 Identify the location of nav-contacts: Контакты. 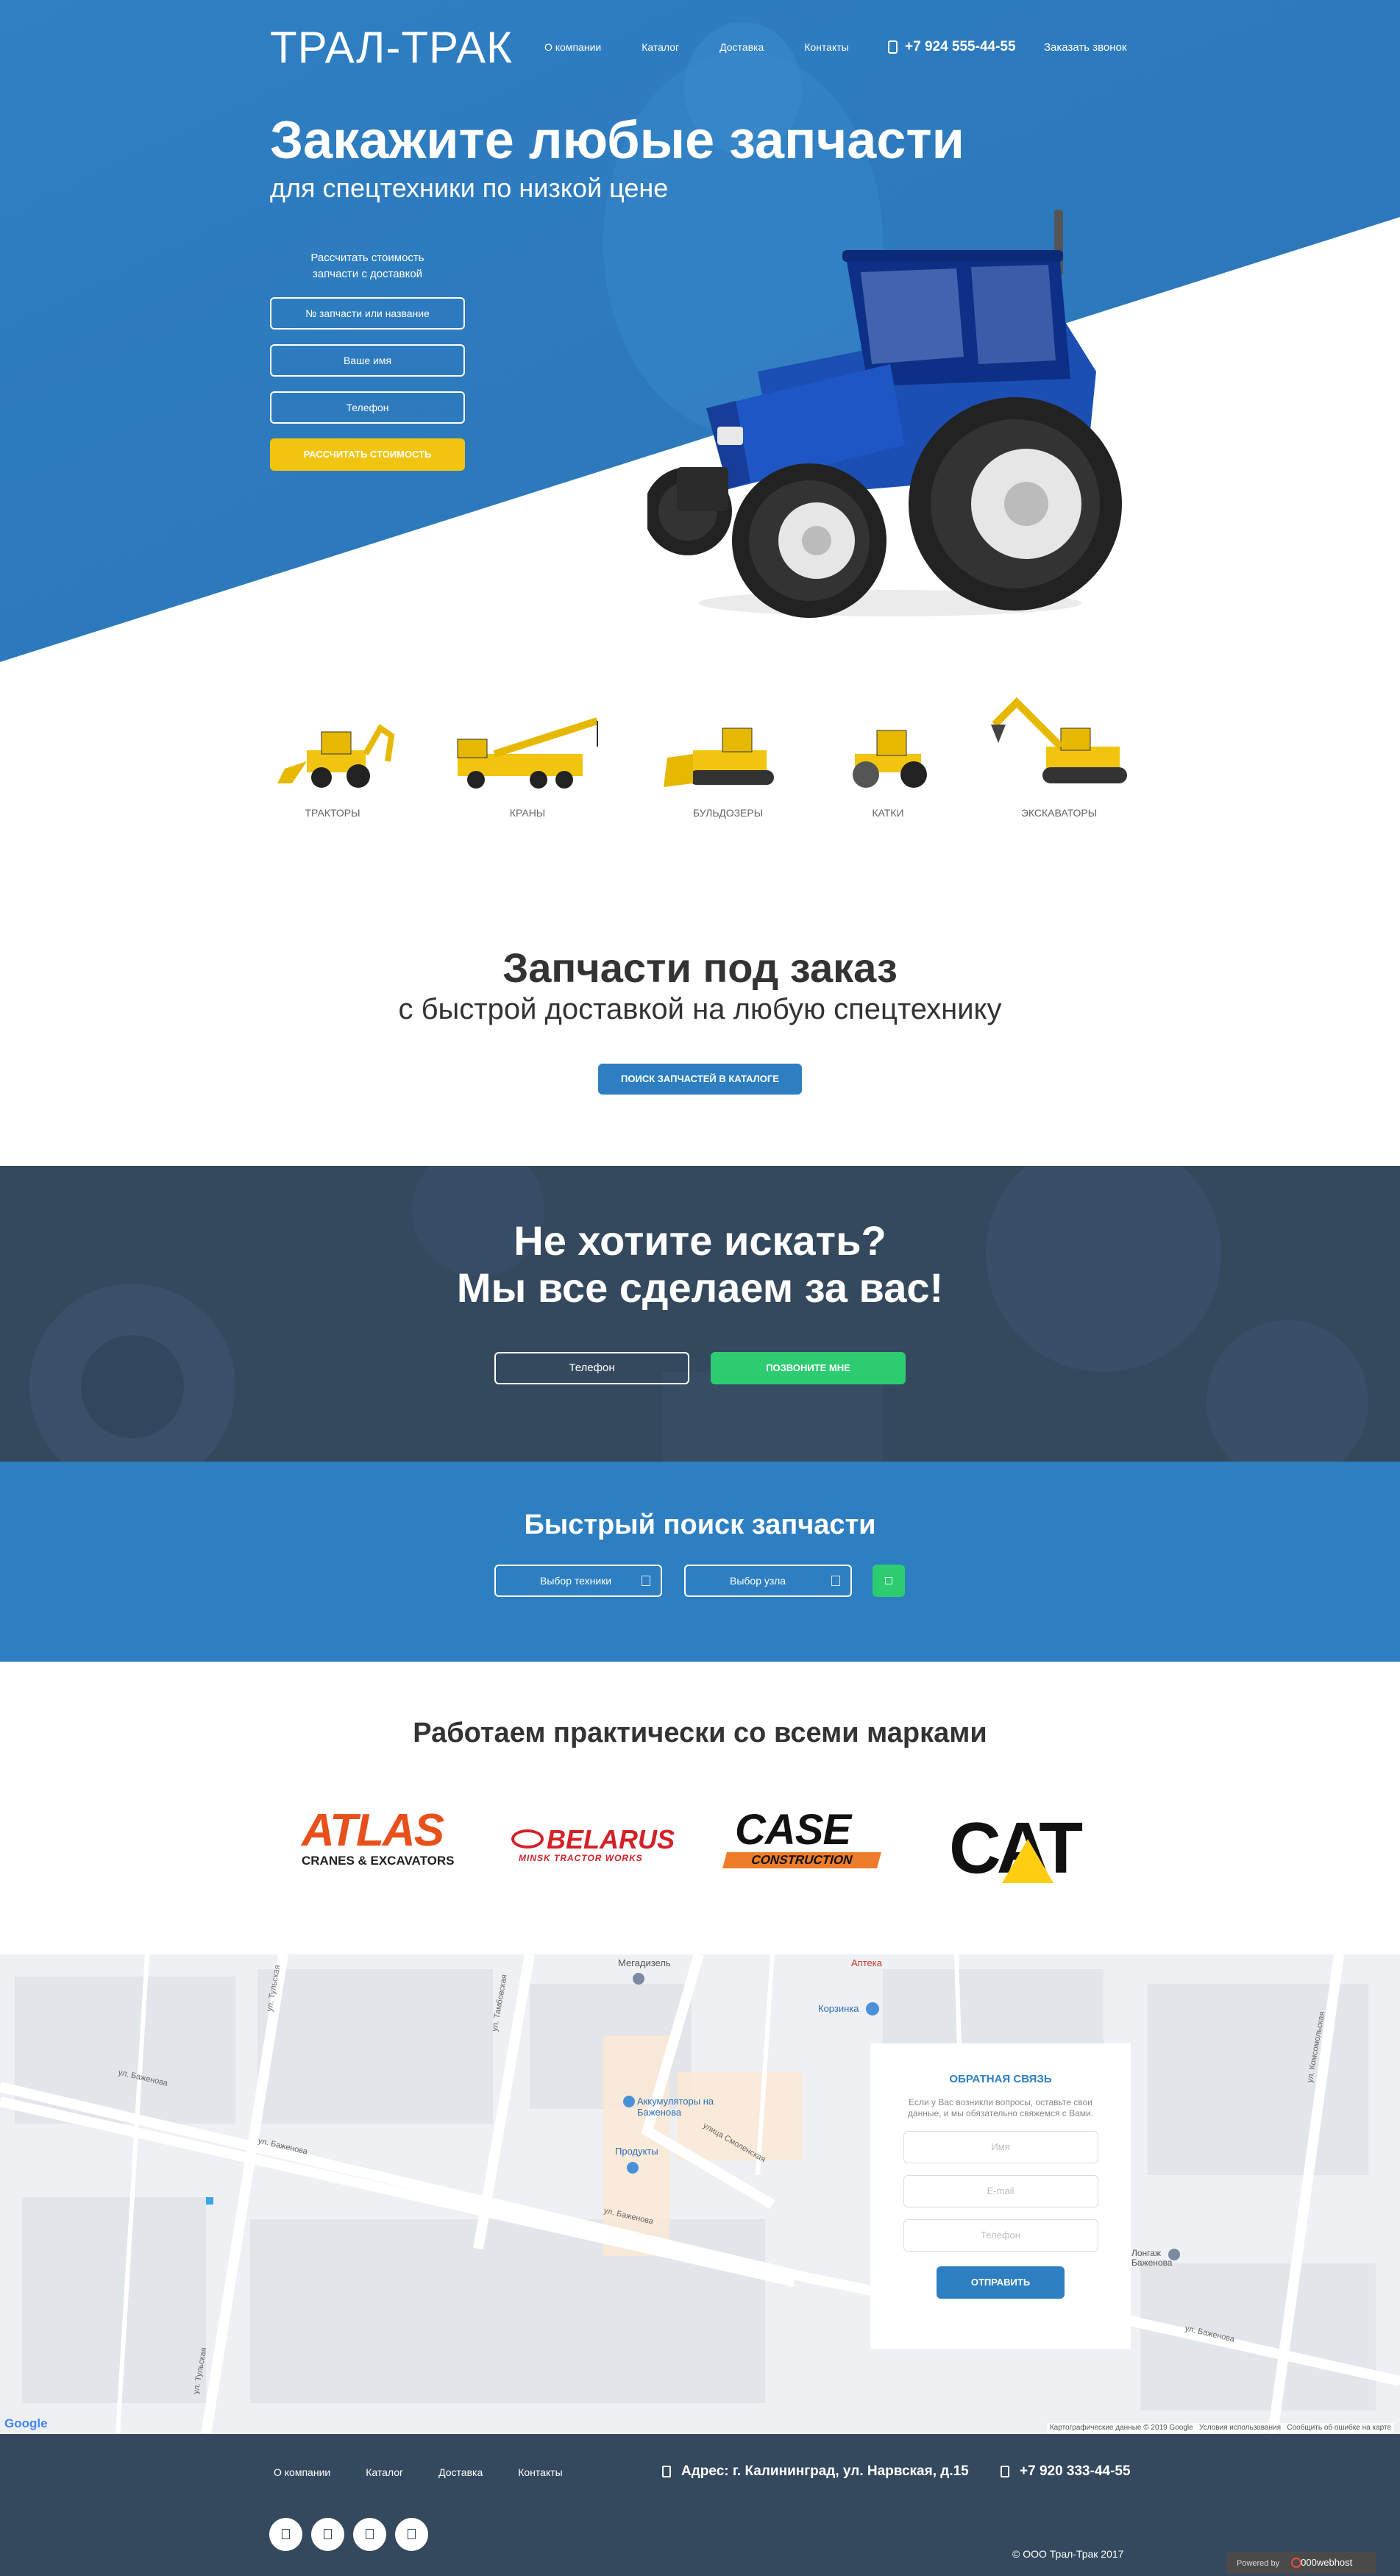
(826, 47).